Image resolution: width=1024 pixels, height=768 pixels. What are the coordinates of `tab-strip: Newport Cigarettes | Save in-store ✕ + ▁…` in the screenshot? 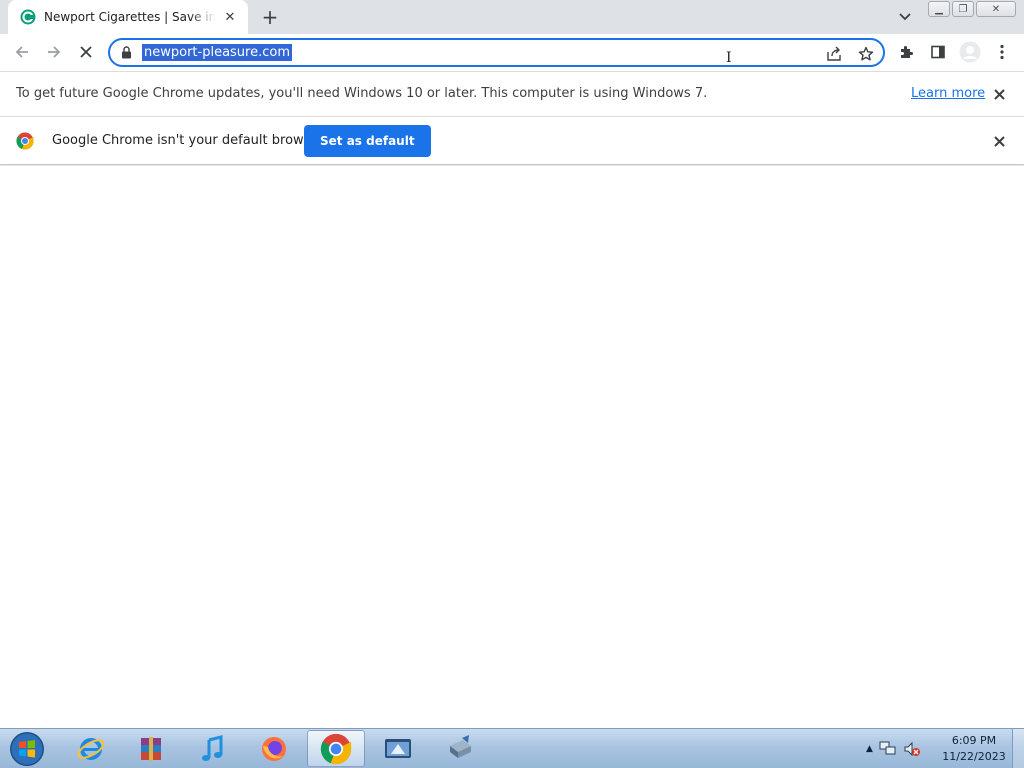 It's located at (512, 17).